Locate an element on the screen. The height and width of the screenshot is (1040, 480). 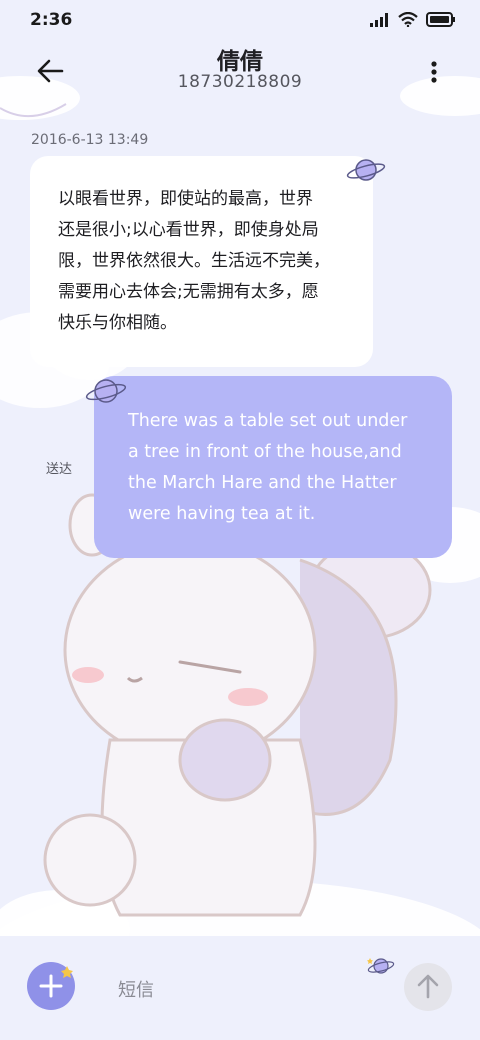
message-line: 以眼看世界，即使站的最高，世界 is located at coordinates (185, 199).